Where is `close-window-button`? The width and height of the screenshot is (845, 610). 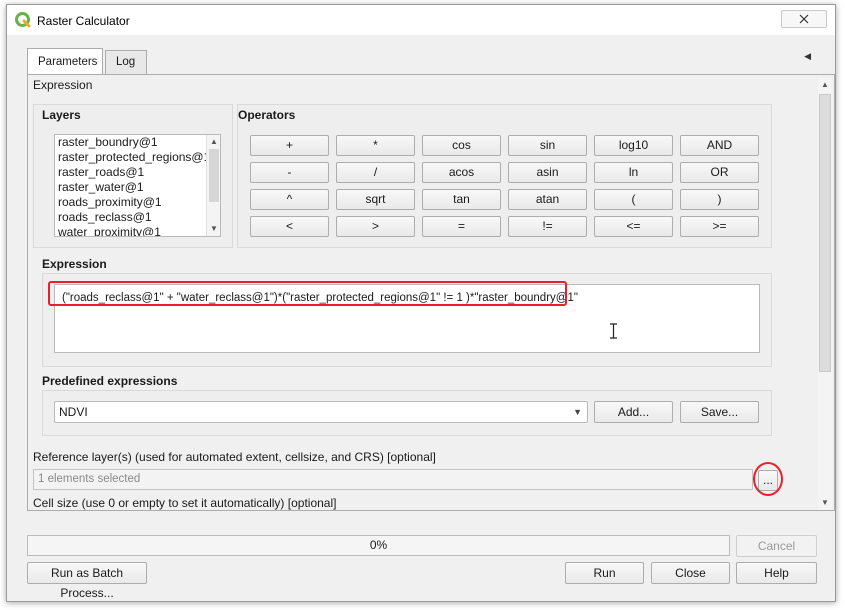
close-window-button is located at coordinates (804, 19).